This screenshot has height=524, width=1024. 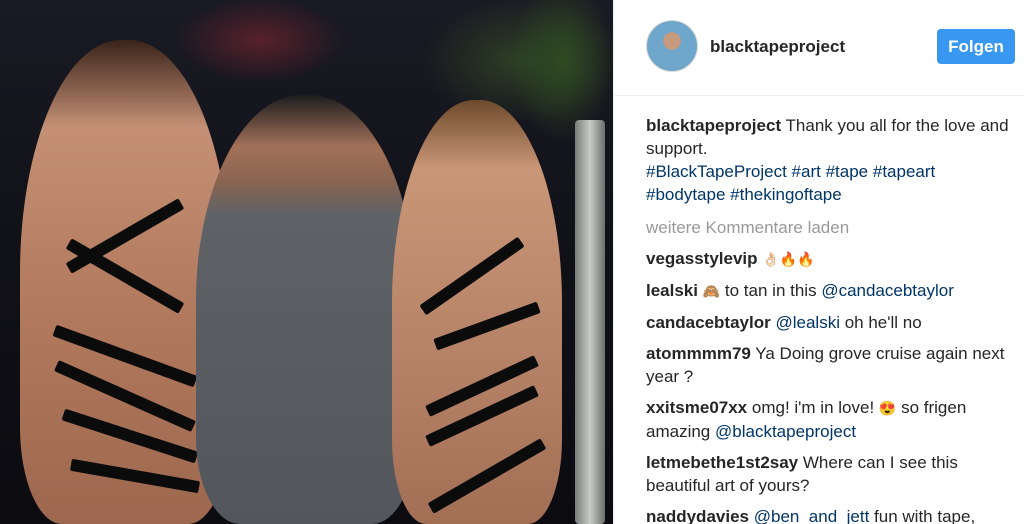 What do you see at coordinates (925, 515) in the screenshot?
I see `comment-text: fun with tape,` at bounding box center [925, 515].